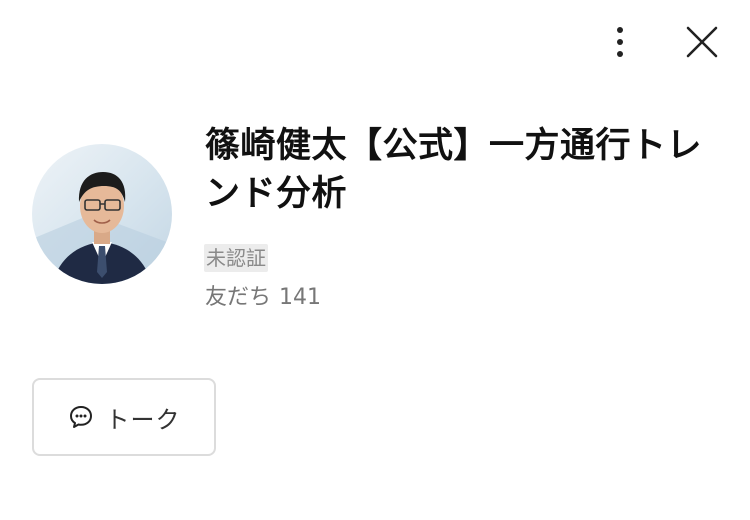 This screenshot has width=750, height=520. What do you see at coordinates (236, 258) in the screenshot?
I see `status-badge: 未認証` at bounding box center [236, 258].